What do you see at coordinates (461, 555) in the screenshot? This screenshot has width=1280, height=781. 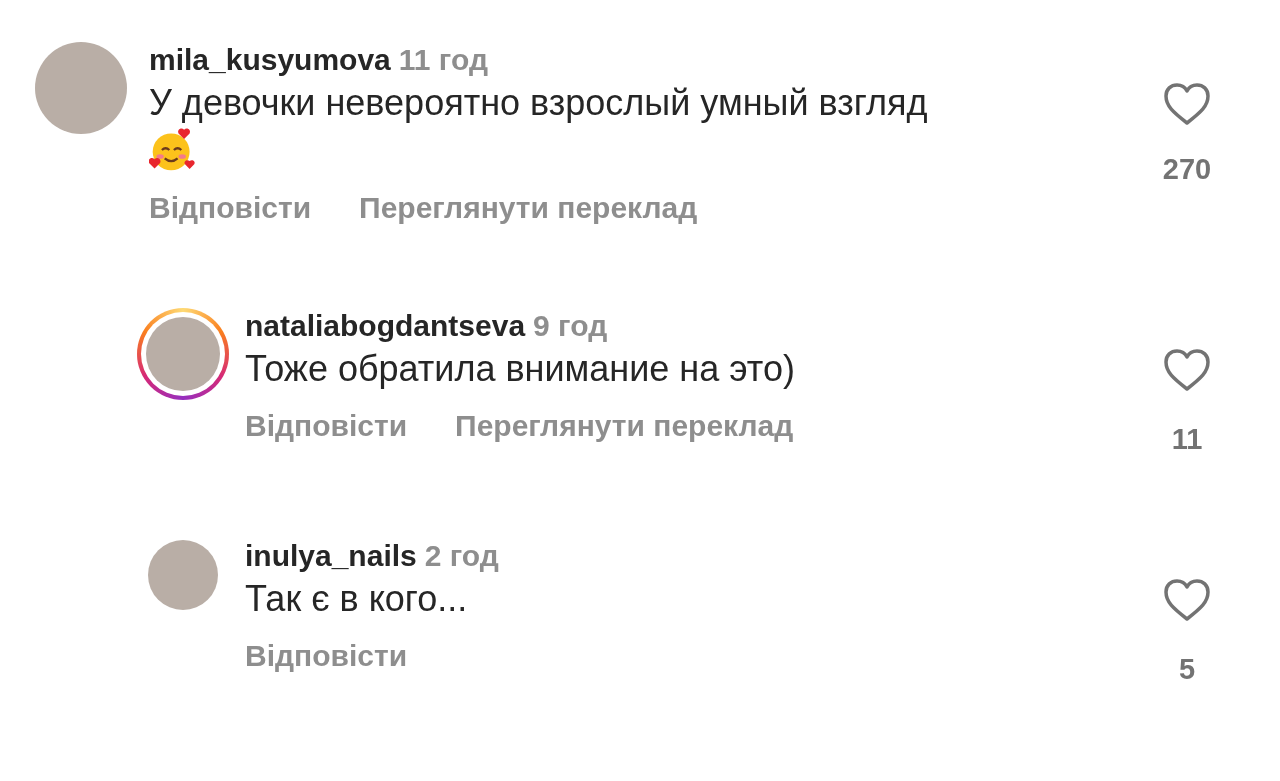 I see `timestamp: 2 год` at bounding box center [461, 555].